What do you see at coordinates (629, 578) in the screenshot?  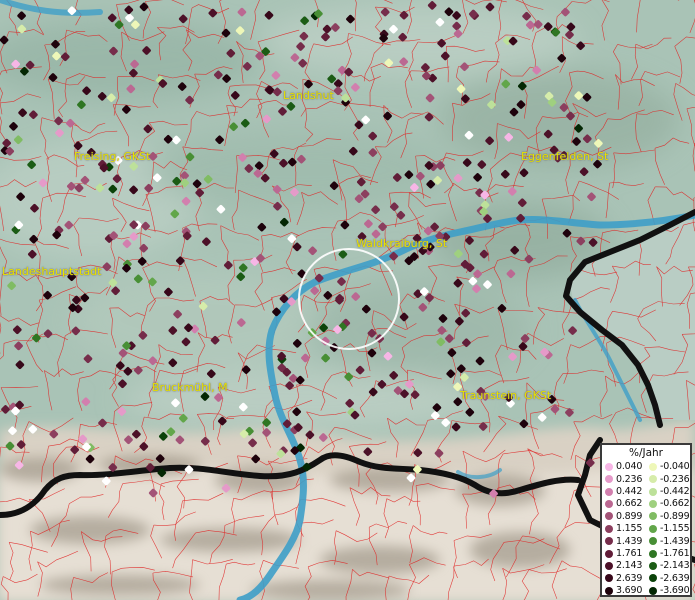 I see `legend-value-positive: 2.639` at bounding box center [629, 578].